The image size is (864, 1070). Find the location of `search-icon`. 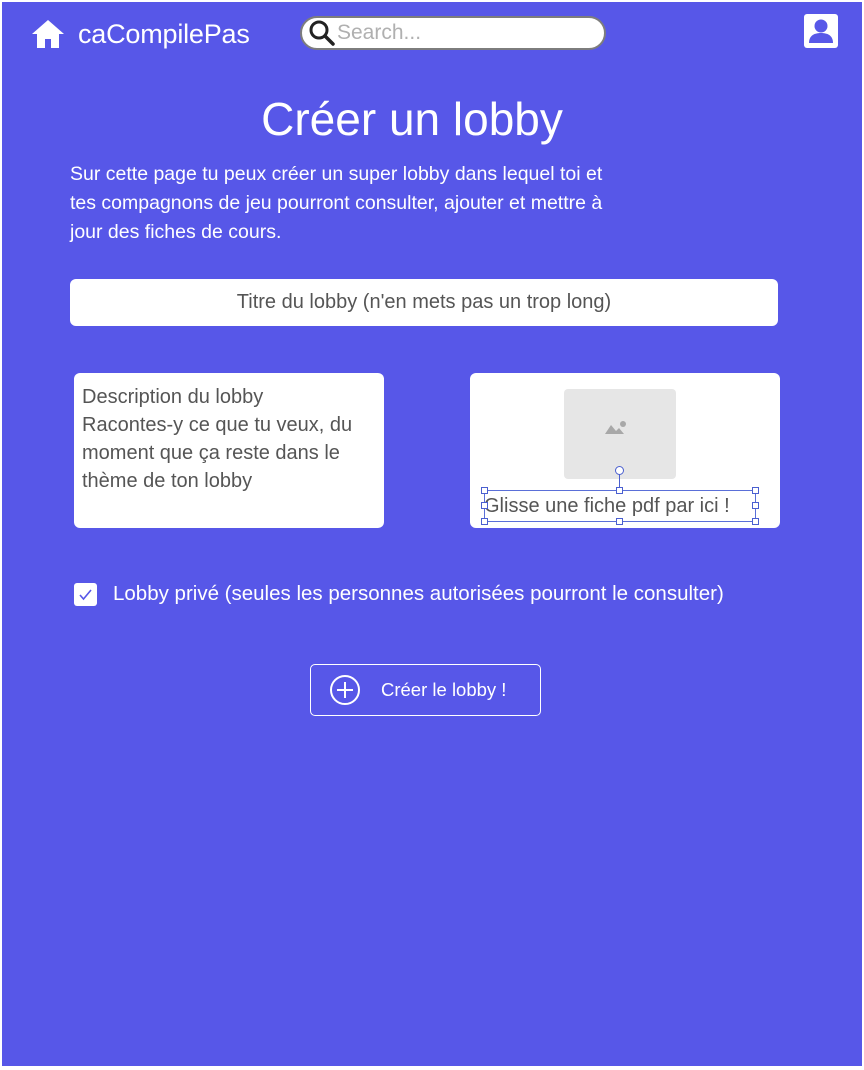

search-icon is located at coordinates (322, 33).